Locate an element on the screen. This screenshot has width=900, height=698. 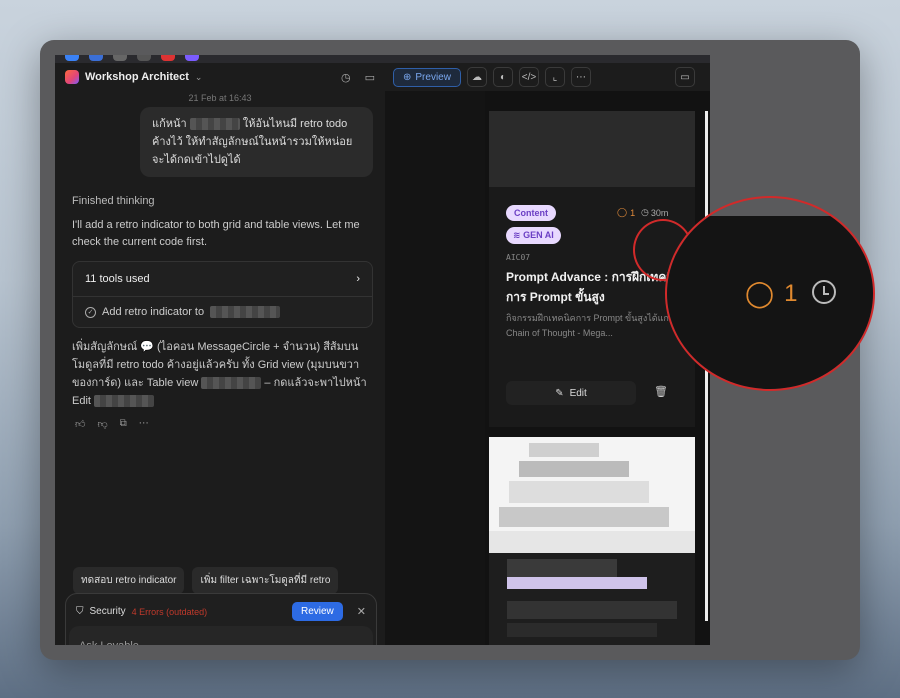
tool-step-row: ✓ Add retro indicator to is located at coordinates (222, 312).